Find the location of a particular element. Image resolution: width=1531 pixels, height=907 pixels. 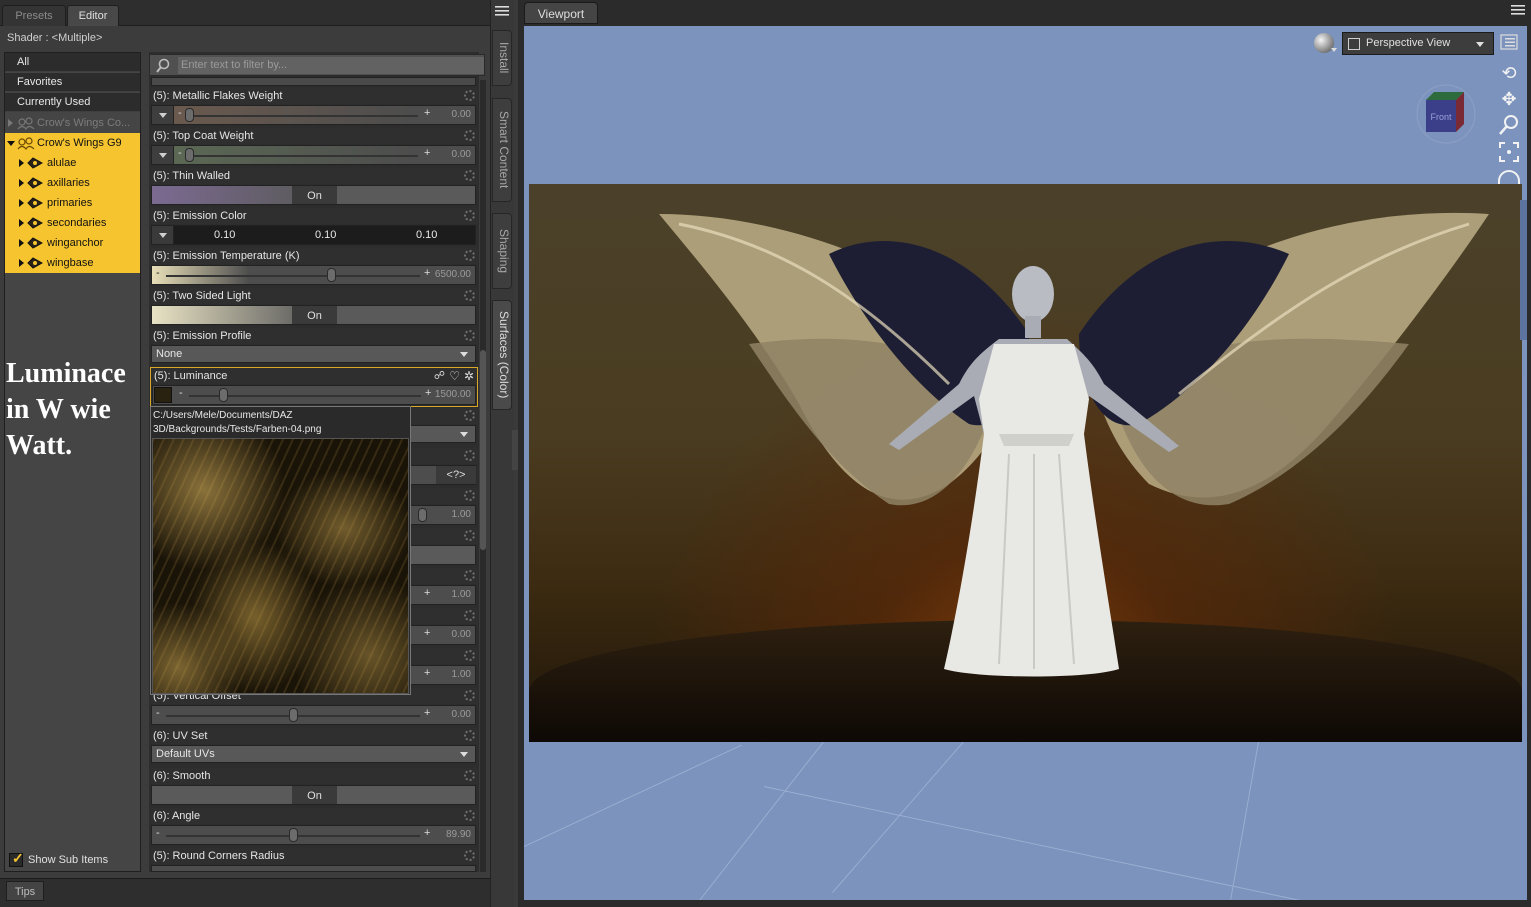

vertical-offset-slider: - + 0.00 is located at coordinates (313, 715).